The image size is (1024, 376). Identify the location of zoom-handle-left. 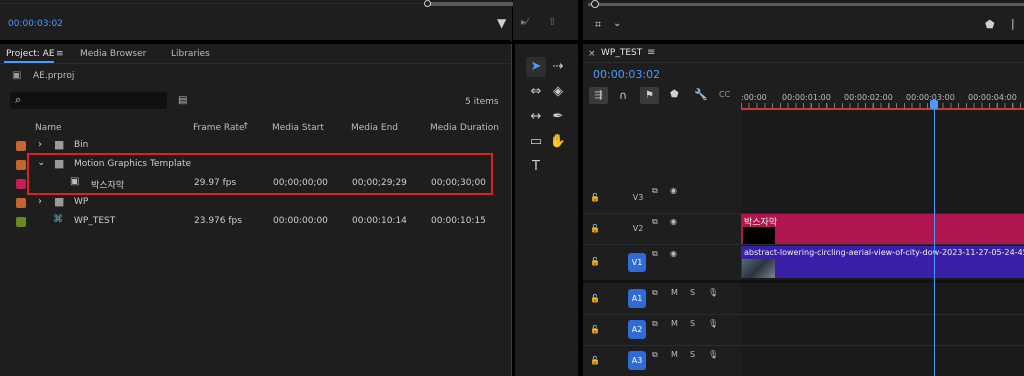
(427, 3).